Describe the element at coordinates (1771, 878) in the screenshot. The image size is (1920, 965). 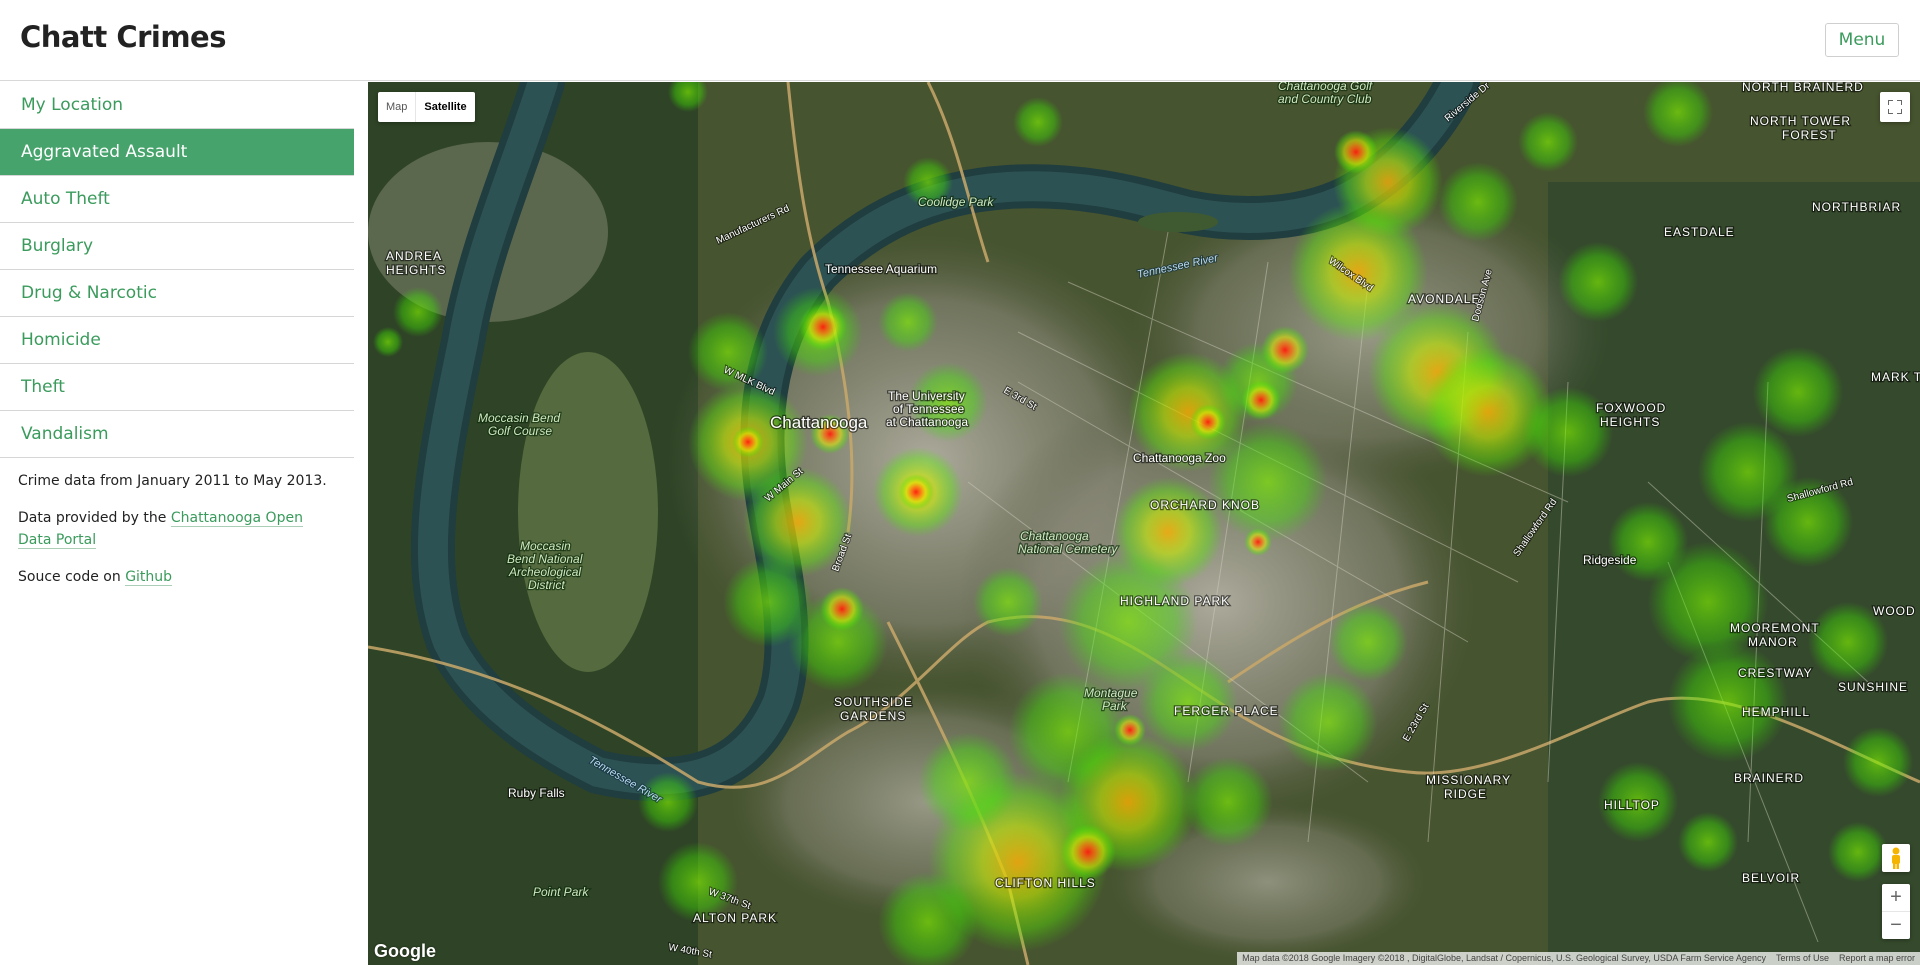
I see `label-belvoir: BELVOIR` at that location.